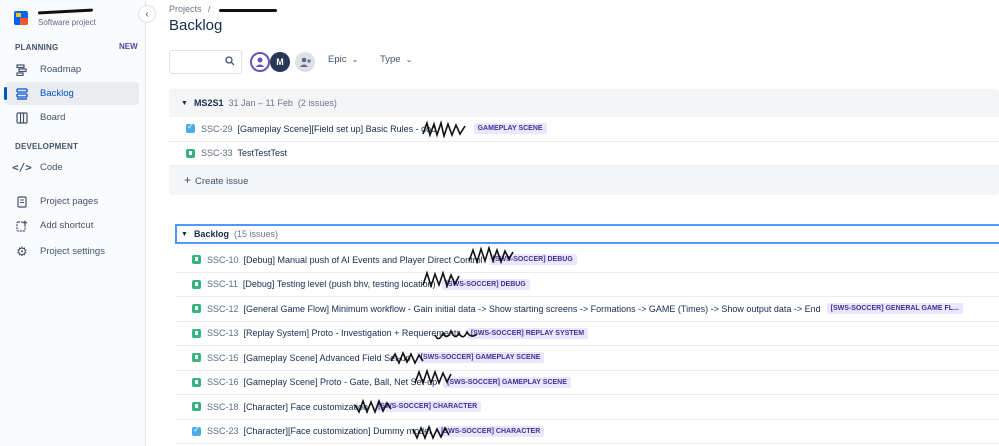 This screenshot has width=999, height=446. What do you see at coordinates (223, 382) in the screenshot?
I see `issue-key: SSC-16` at bounding box center [223, 382].